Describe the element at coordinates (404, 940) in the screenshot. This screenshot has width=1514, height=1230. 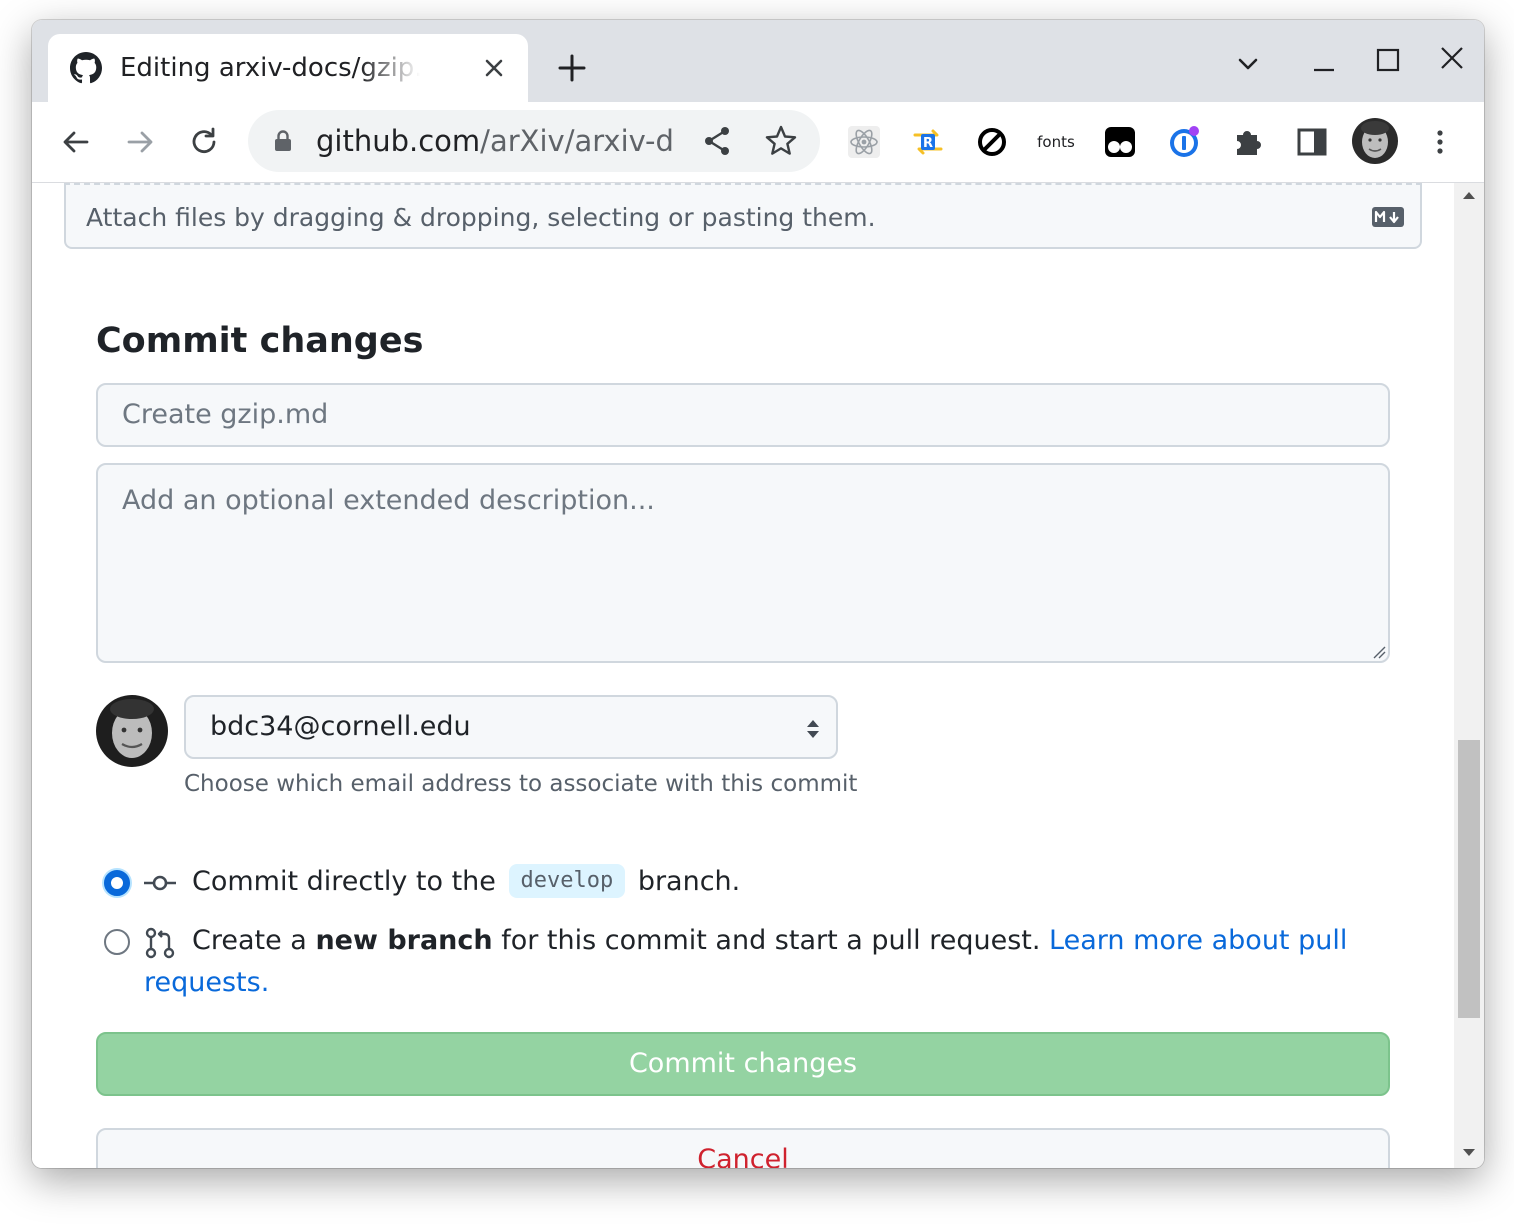
I see `new-branch-bold: new branch` at that location.